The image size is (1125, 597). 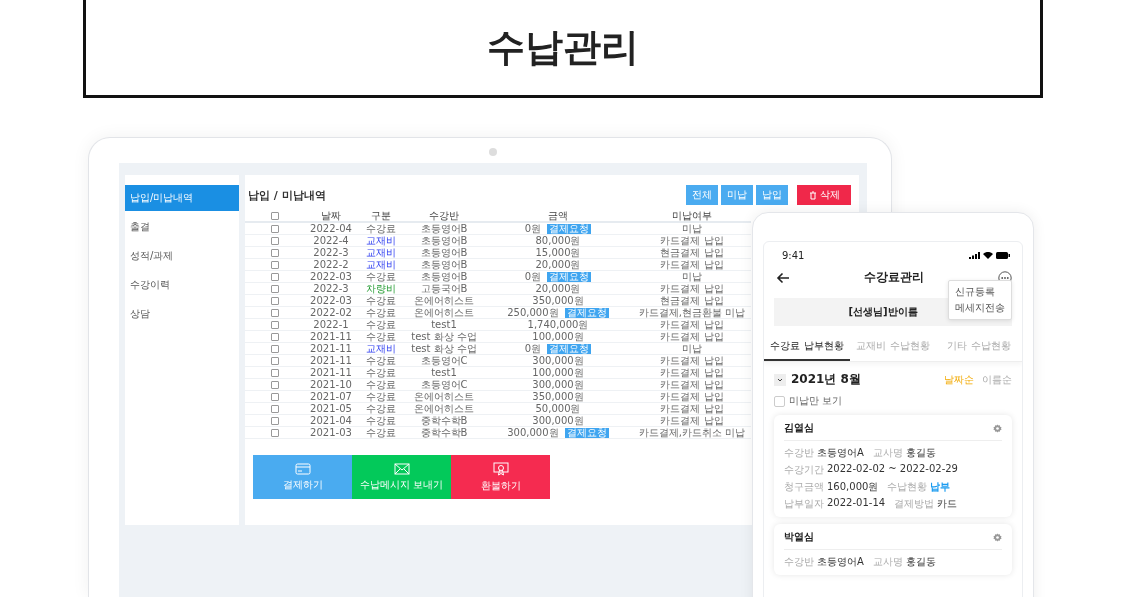 I want to click on column-header: 구분, so click(x=381, y=215).